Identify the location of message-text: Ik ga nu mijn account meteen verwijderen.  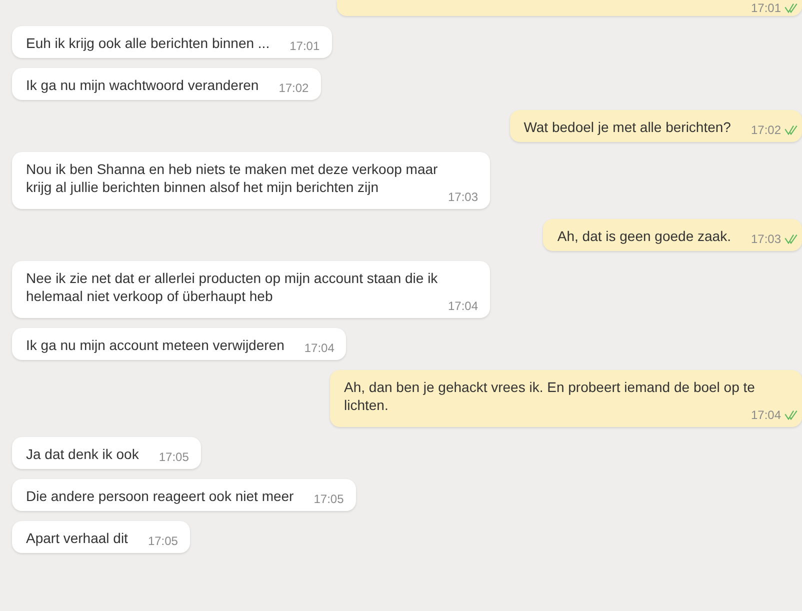
(155, 345).